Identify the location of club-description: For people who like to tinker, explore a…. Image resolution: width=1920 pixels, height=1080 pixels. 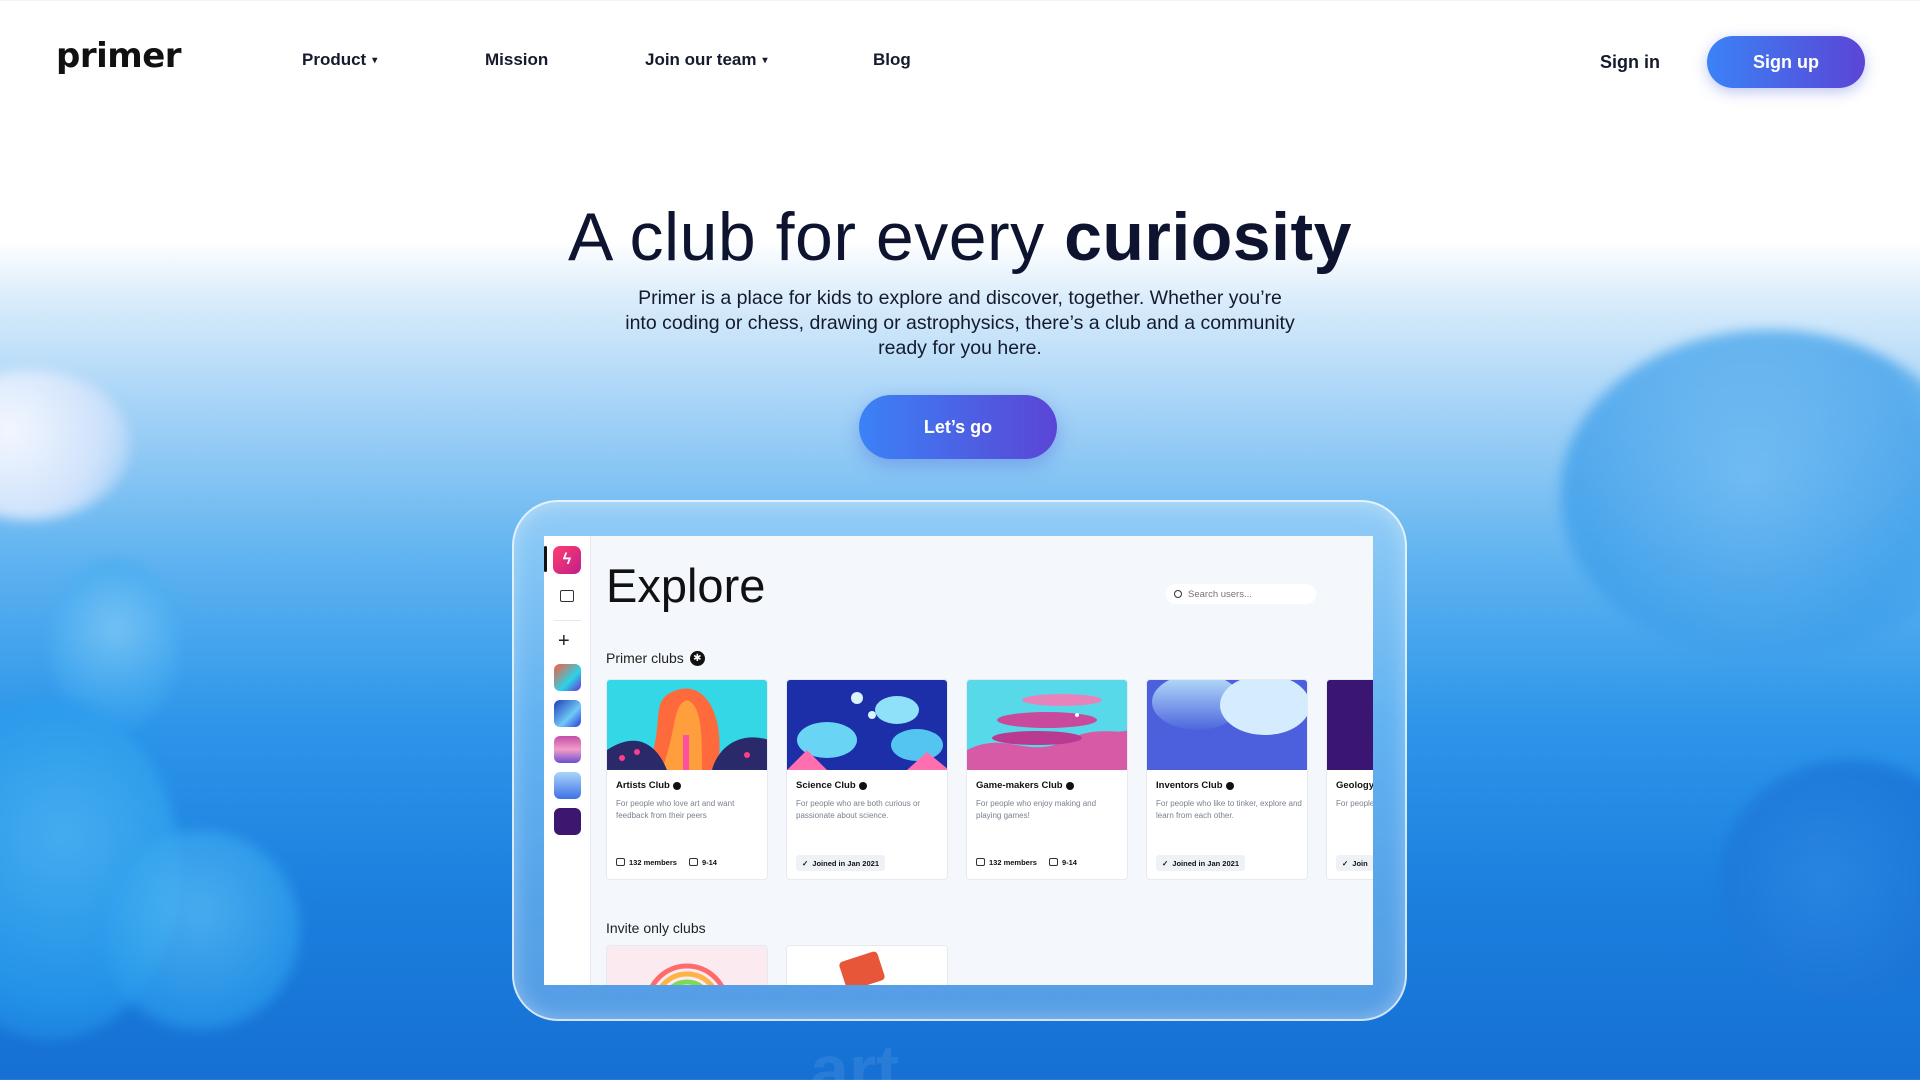
(1229, 809).